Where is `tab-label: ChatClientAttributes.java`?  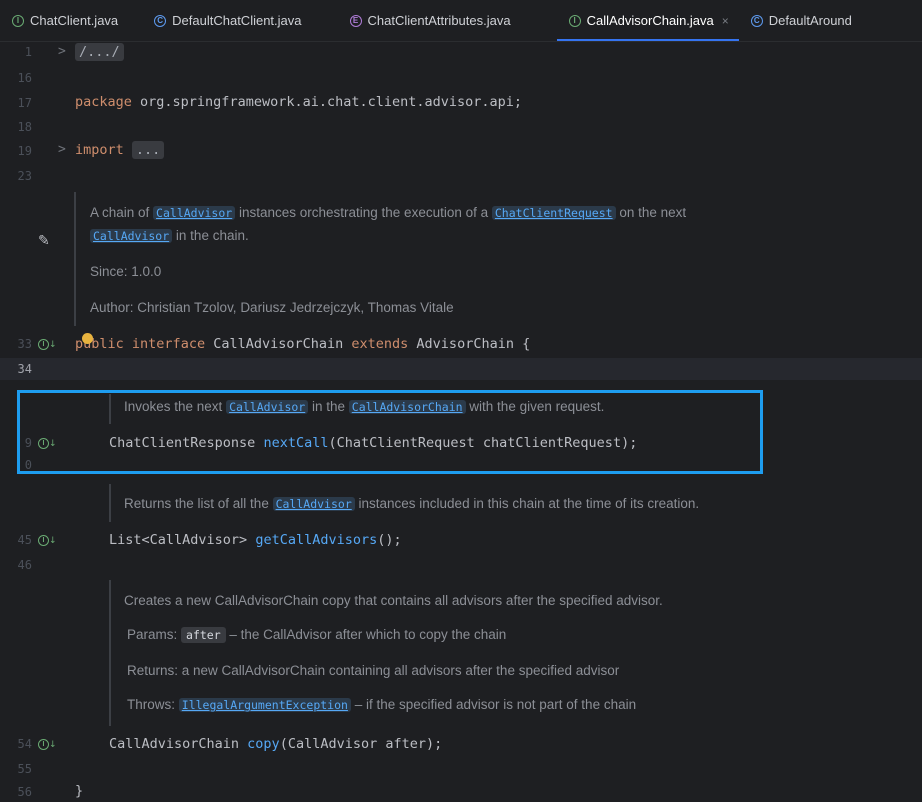 tab-label: ChatClientAttributes.java is located at coordinates (439, 20).